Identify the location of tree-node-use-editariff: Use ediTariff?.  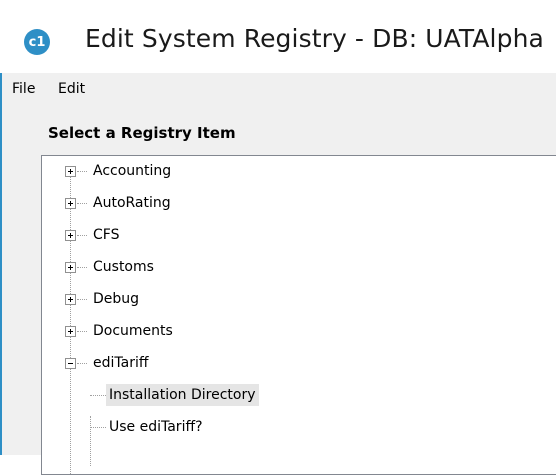
(292, 427).